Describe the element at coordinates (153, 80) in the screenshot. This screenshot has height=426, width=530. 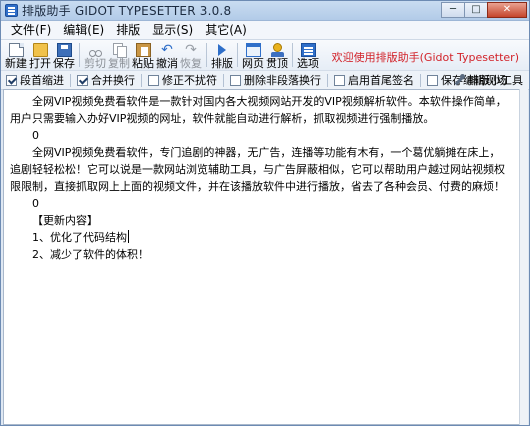
I see `fix-breaks-checkbox` at that location.